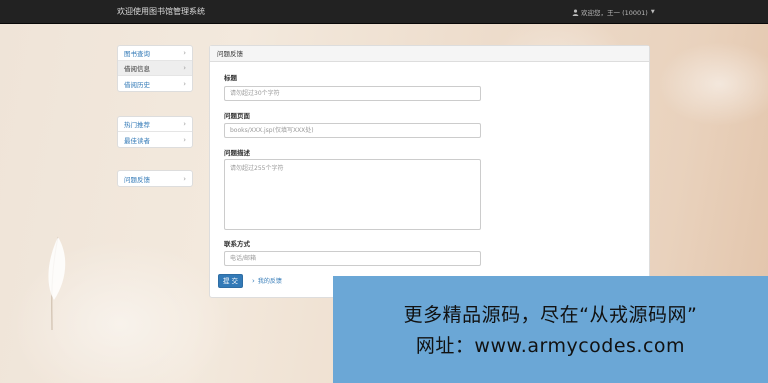  Describe the element at coordinates (57, 283) in the screenshot. I see `feather-decoration` at that location.